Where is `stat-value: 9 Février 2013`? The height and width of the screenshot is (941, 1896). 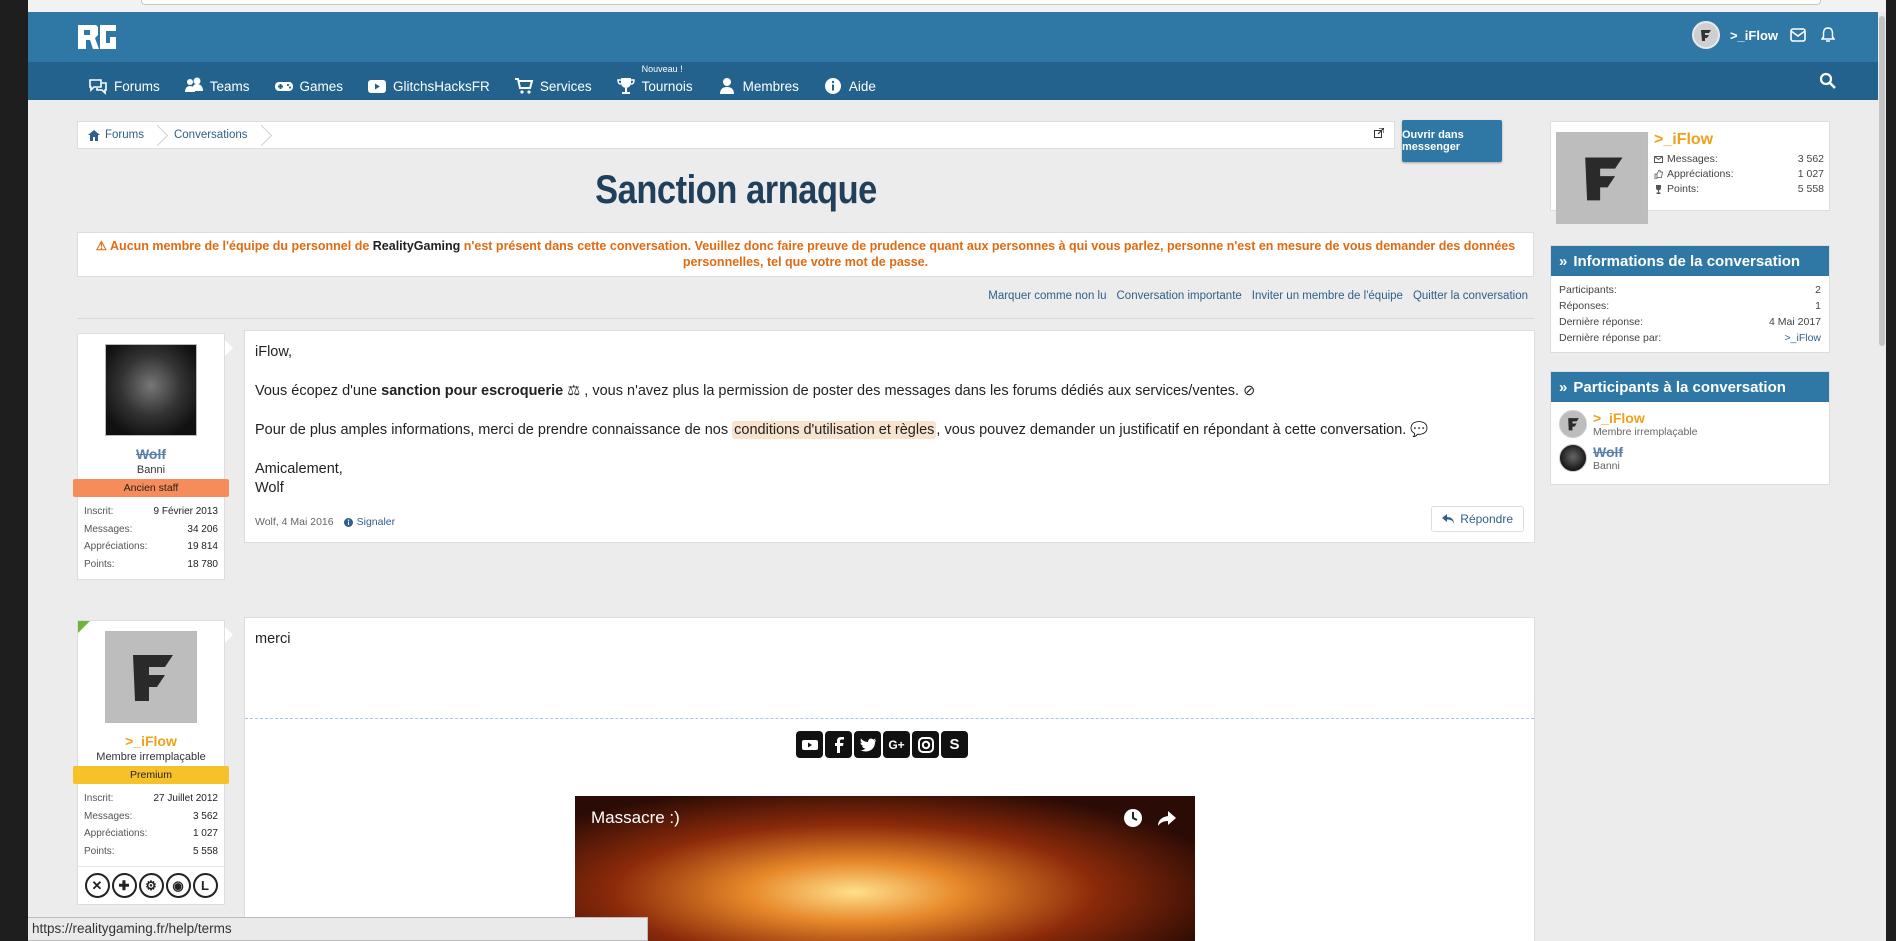 stat-value: 9 Février 2013 is located at coordinates (185, 511).